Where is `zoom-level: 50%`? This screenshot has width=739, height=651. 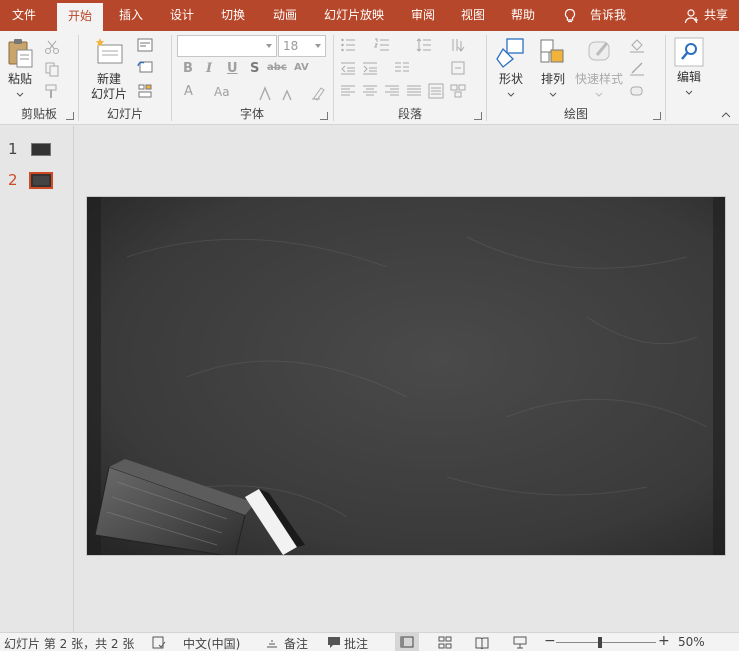
zoom-level: 50% is located at coordinates (691, 642).